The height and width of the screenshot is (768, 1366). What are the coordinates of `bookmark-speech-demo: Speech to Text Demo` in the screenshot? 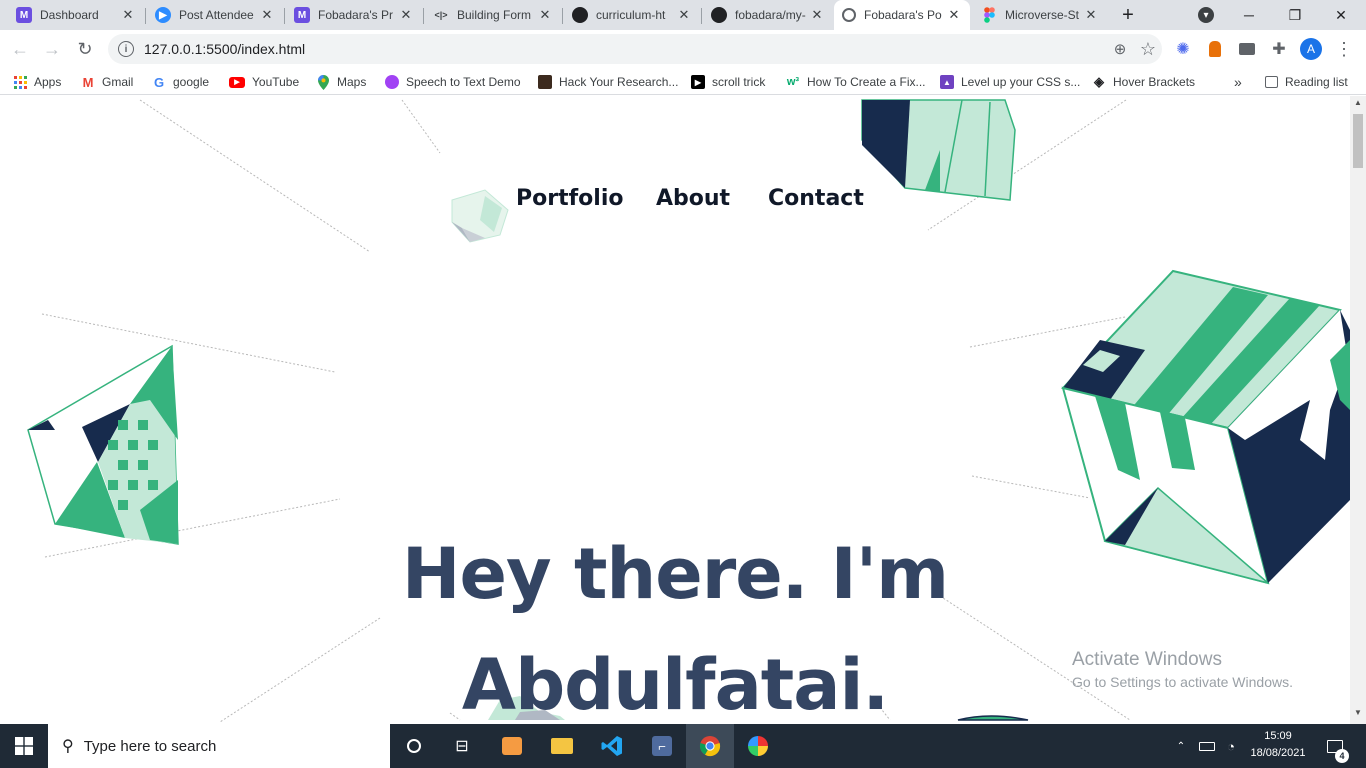 It's located at (453, 82).